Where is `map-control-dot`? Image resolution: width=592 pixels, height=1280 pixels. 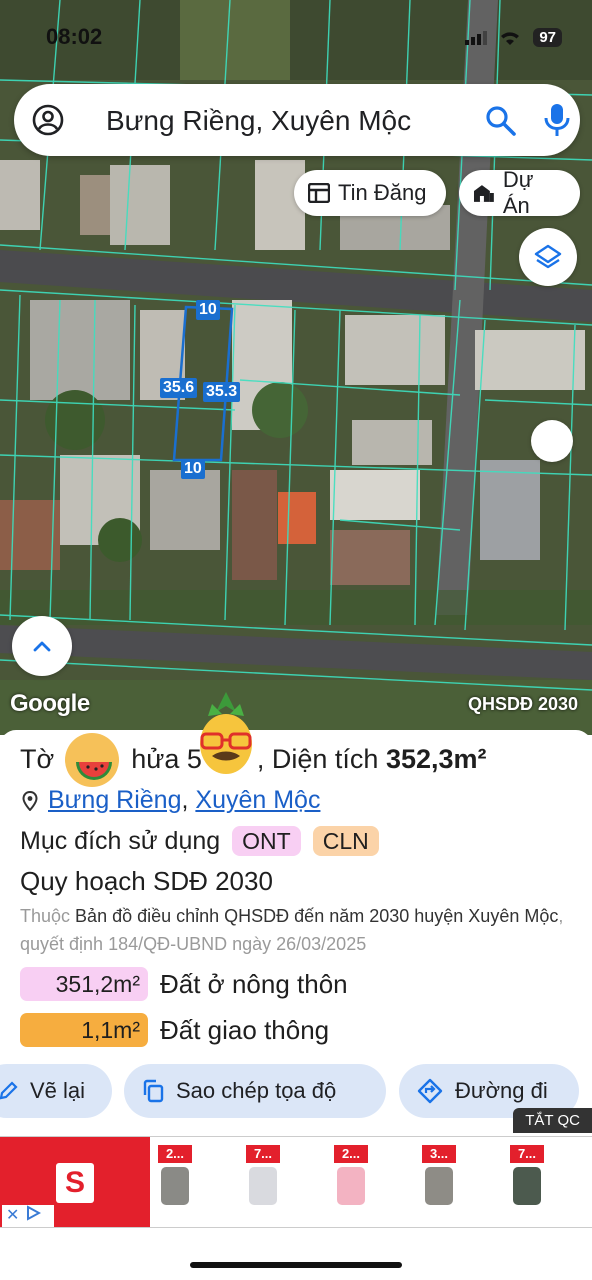 map-control-dot is located at coordinates (552, 441).